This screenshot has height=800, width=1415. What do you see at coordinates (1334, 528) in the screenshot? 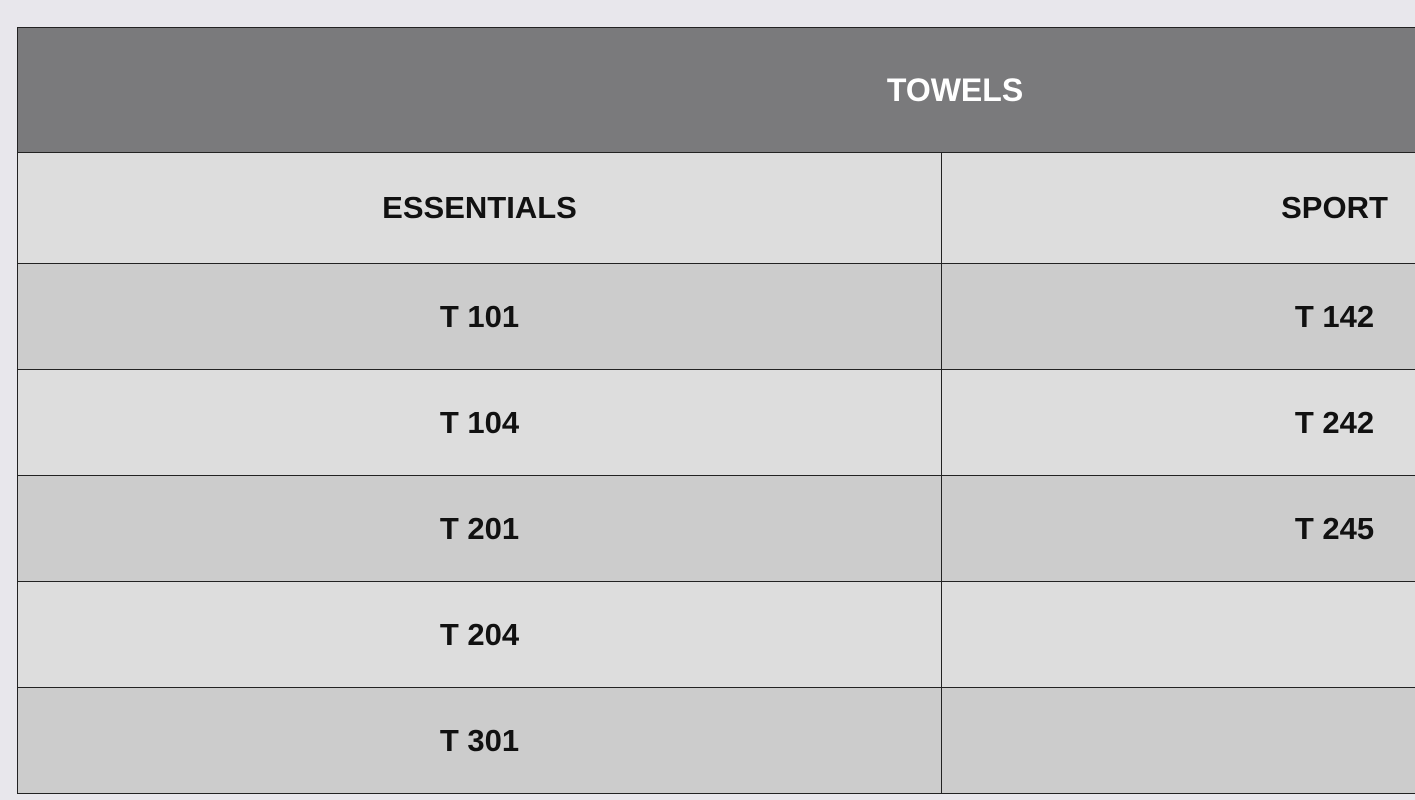
I see `table-cell-sport-text: T 245` at bounding box center [1334, 528].